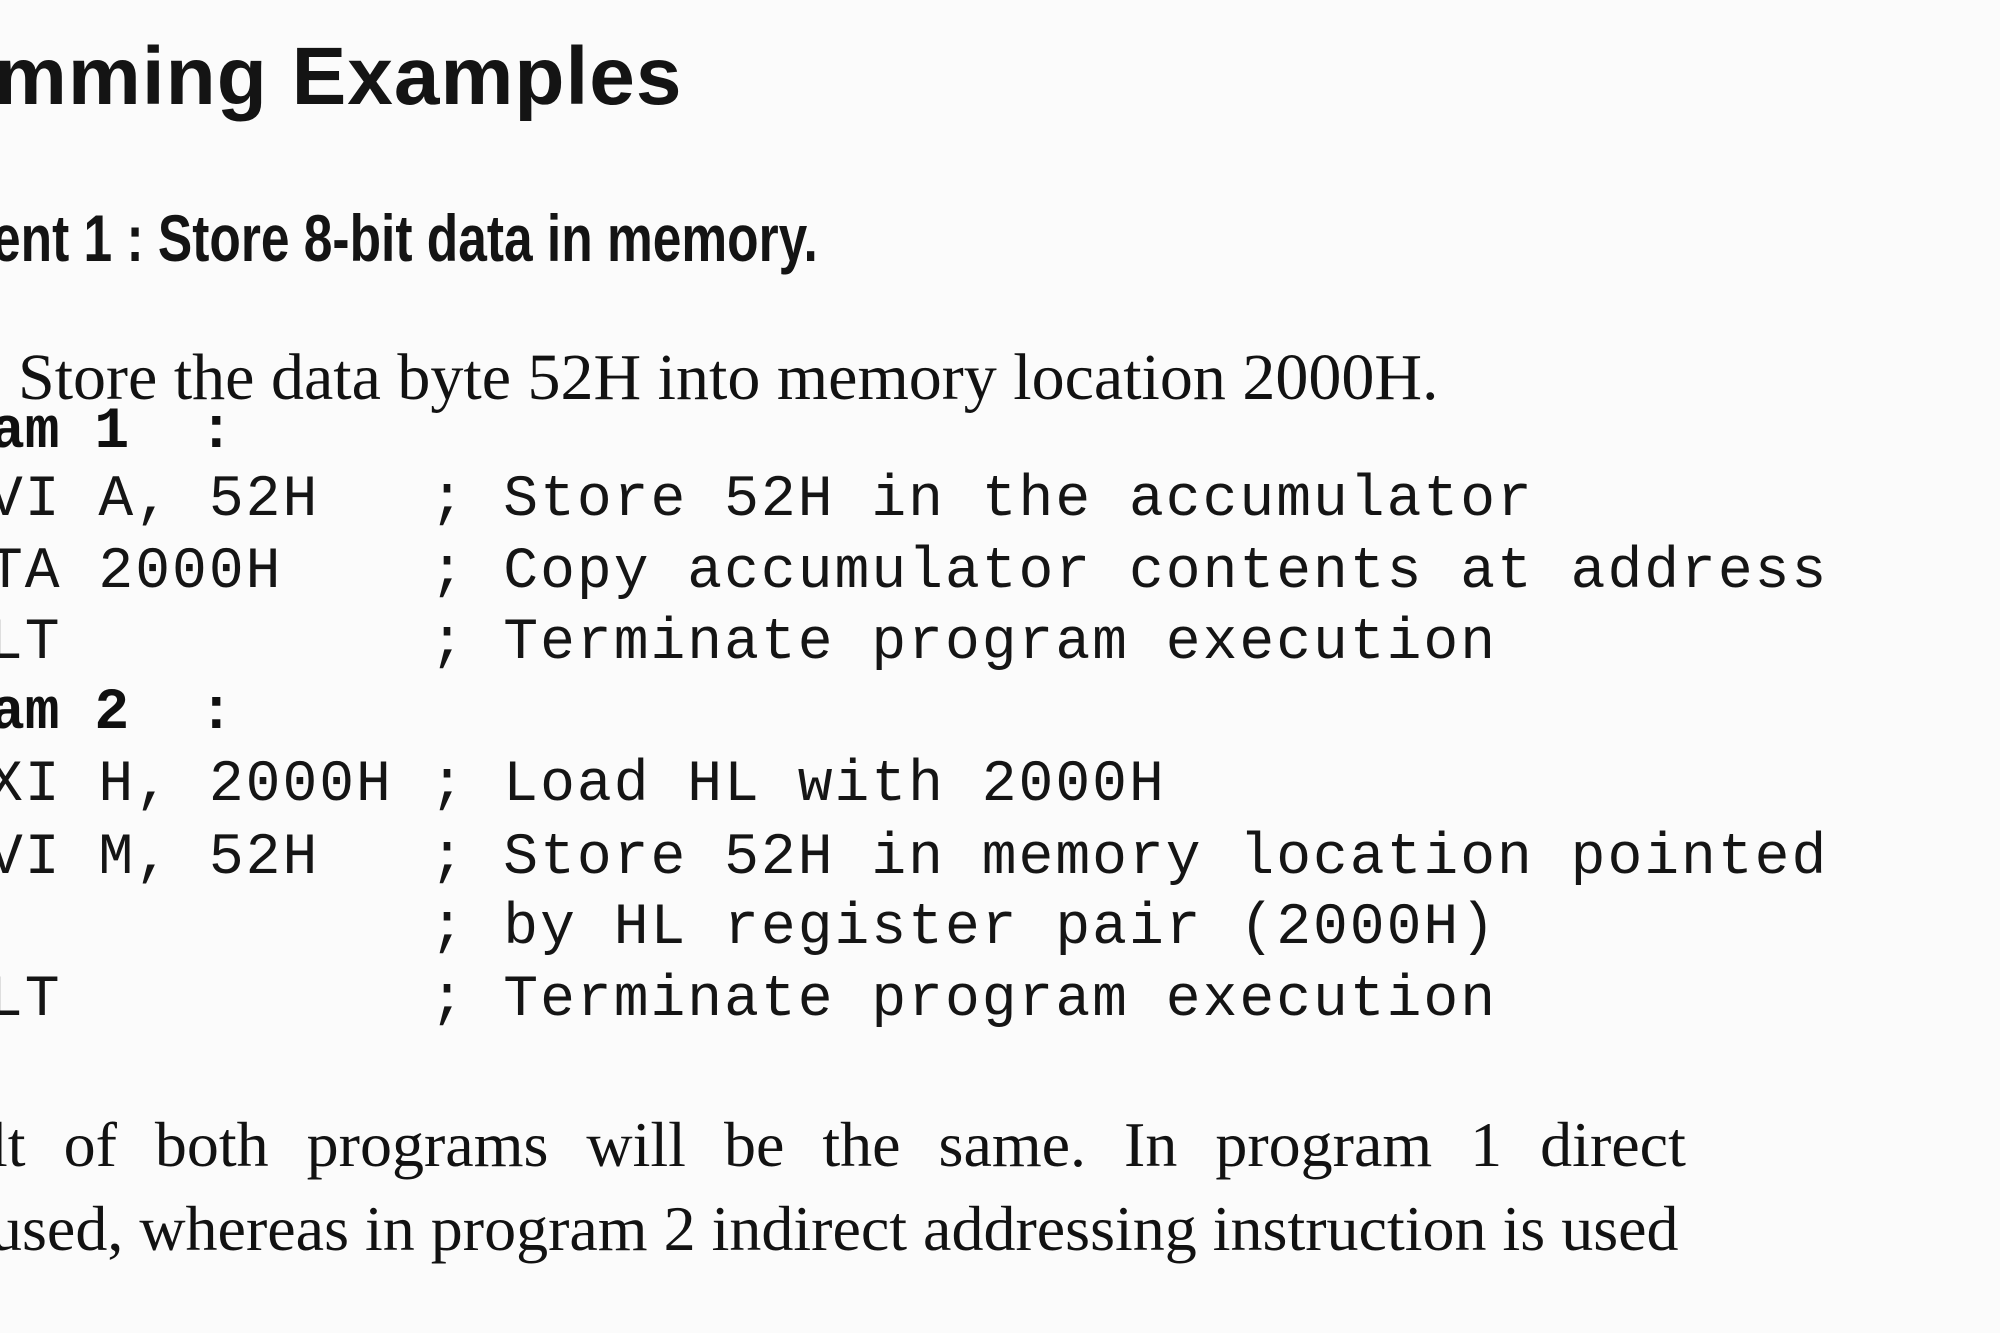  Describe the element at coordinates (767, 500) in the screenshot. I see `program-1-line: VI A, 52H ; Store 52H in the accumulator` at that location.